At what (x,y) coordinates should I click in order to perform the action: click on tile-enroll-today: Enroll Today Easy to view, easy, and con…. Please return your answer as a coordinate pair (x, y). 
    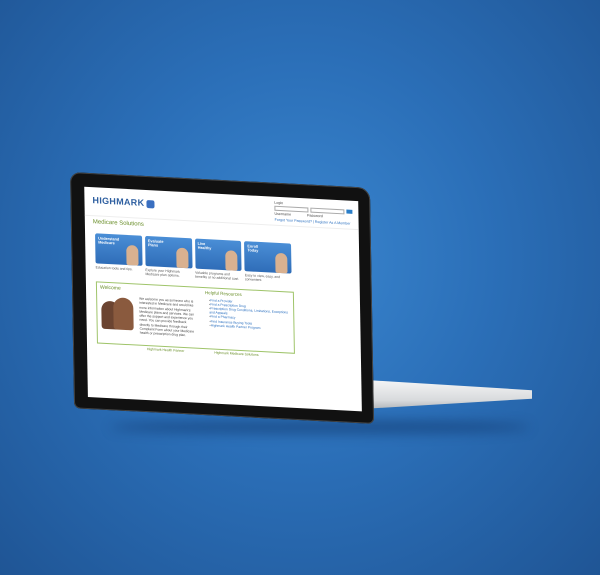
    Looking at the image, I should click on (268, 264).